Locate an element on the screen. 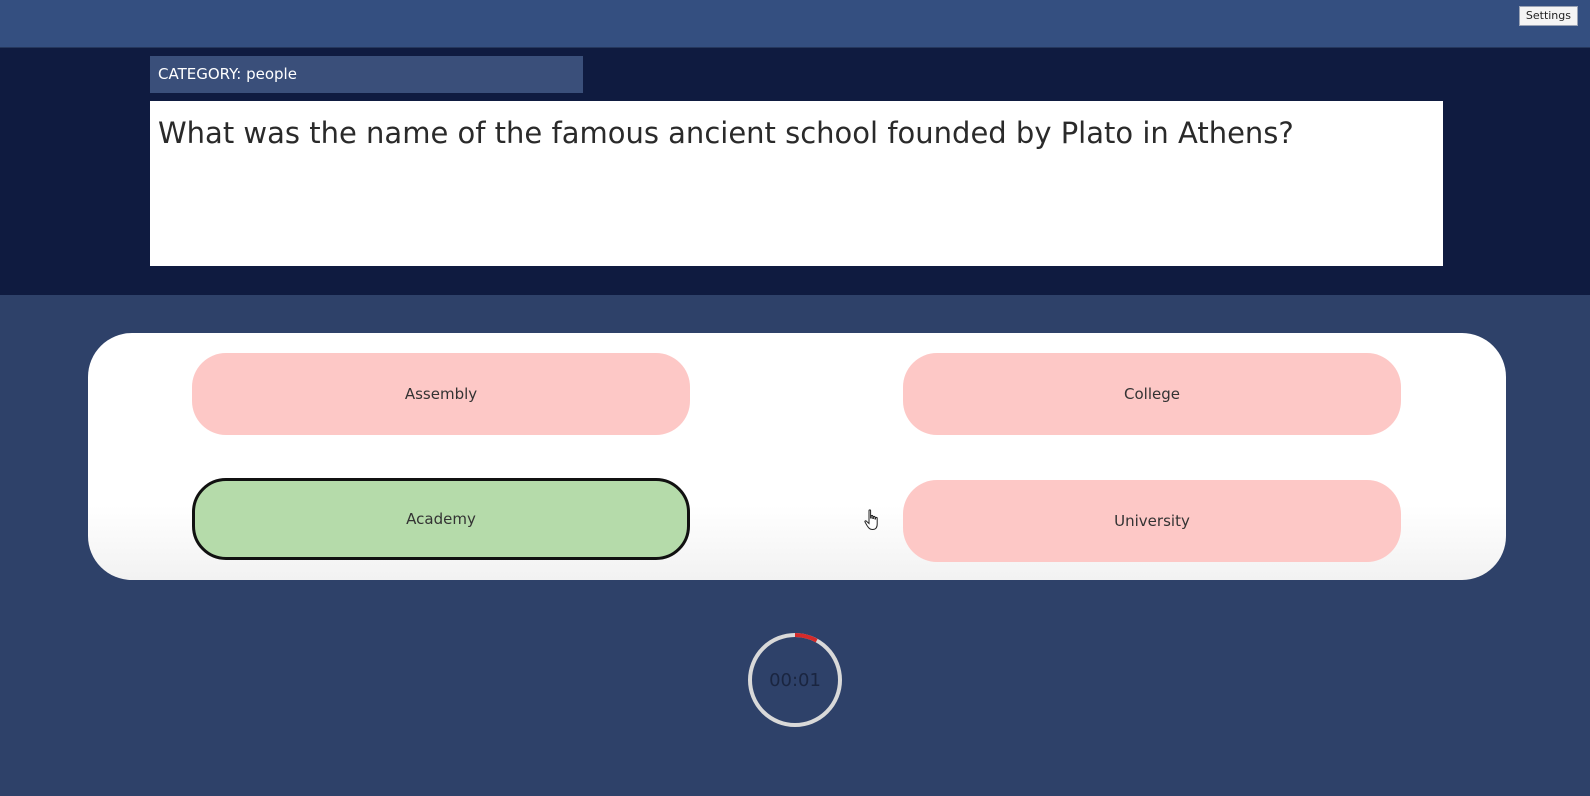  answer-label: Assembly is located at coordinates (441, 394).